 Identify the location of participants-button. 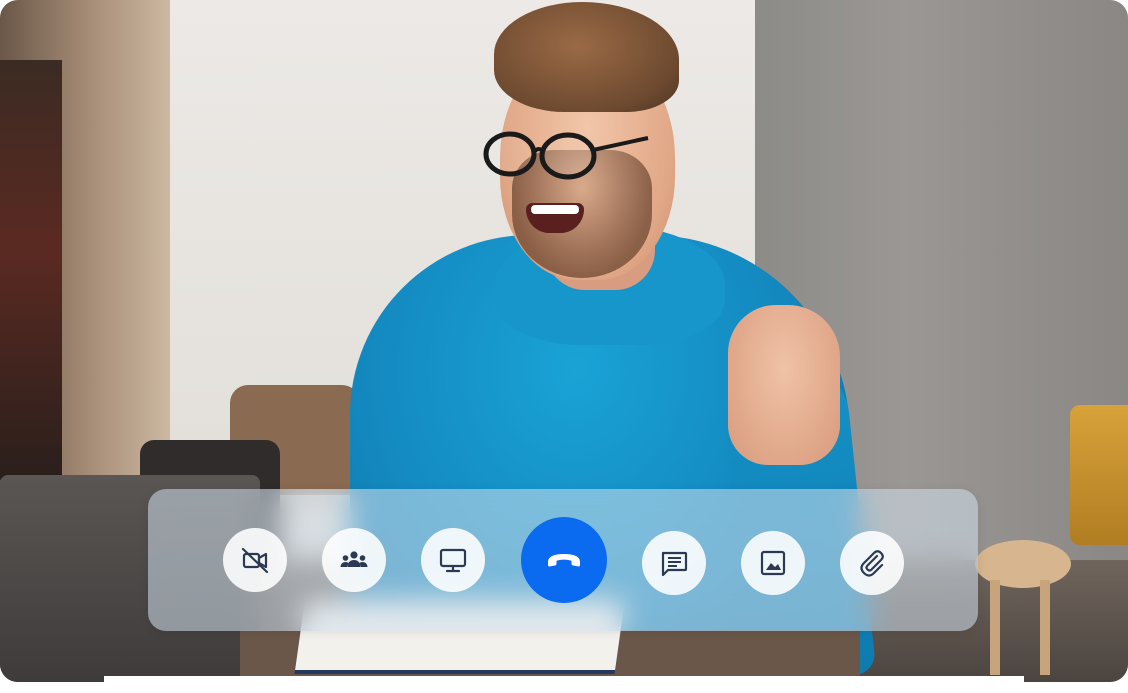
(354, 560).